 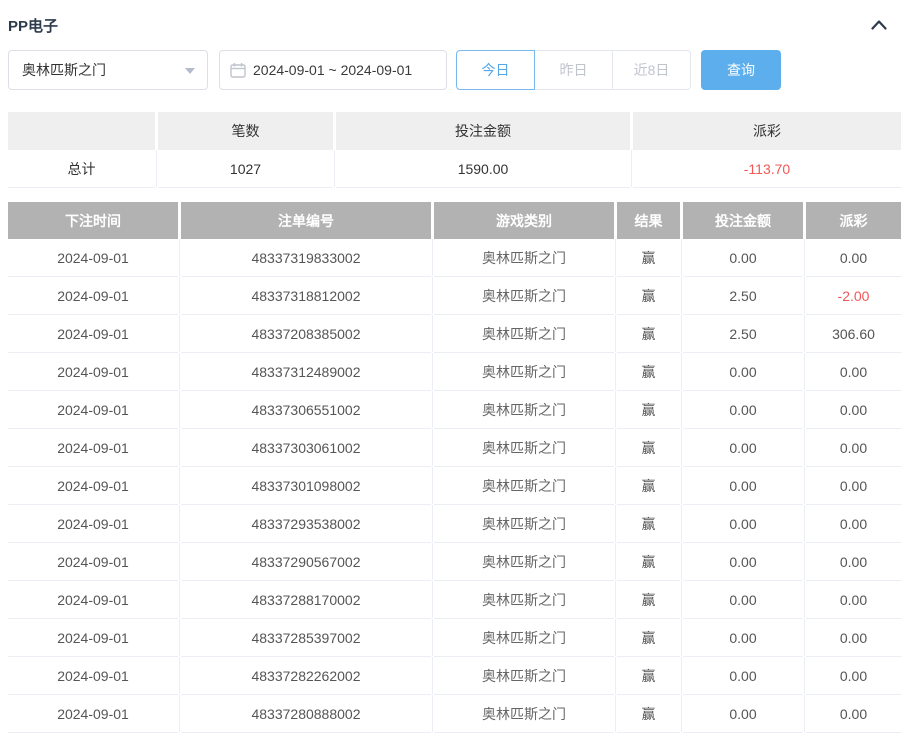 I want to click on panel-header: PP电子, so click(x=454, y=29).